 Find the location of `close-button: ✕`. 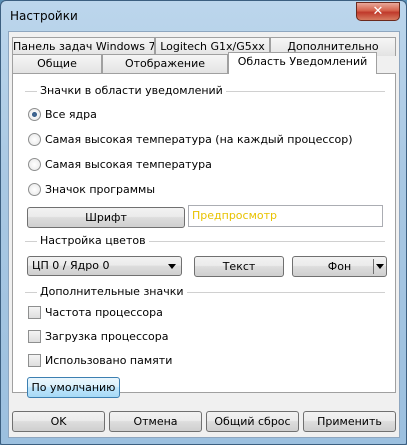

close-button: ✕ is located at coordinates (378, 11).